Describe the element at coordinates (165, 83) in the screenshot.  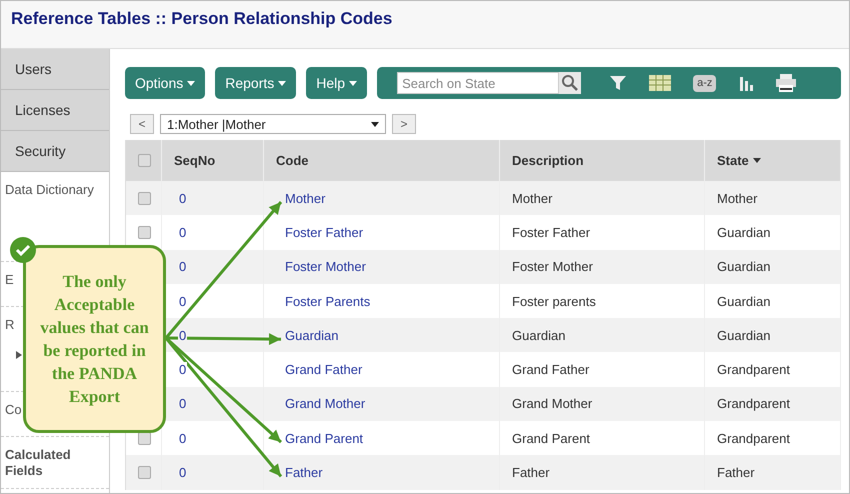
I see `menu-button: Options` at that location.